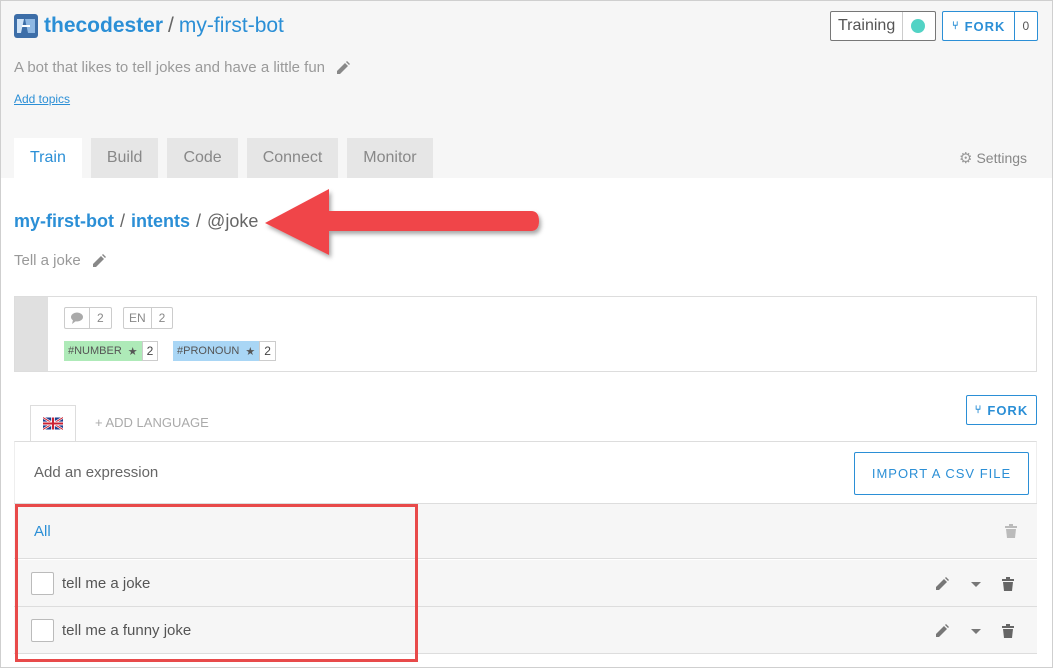 This screenshot has width=1053, height=668. I want to click on breadcrumb-bot-link: my-first-bot, so click(64, 221).